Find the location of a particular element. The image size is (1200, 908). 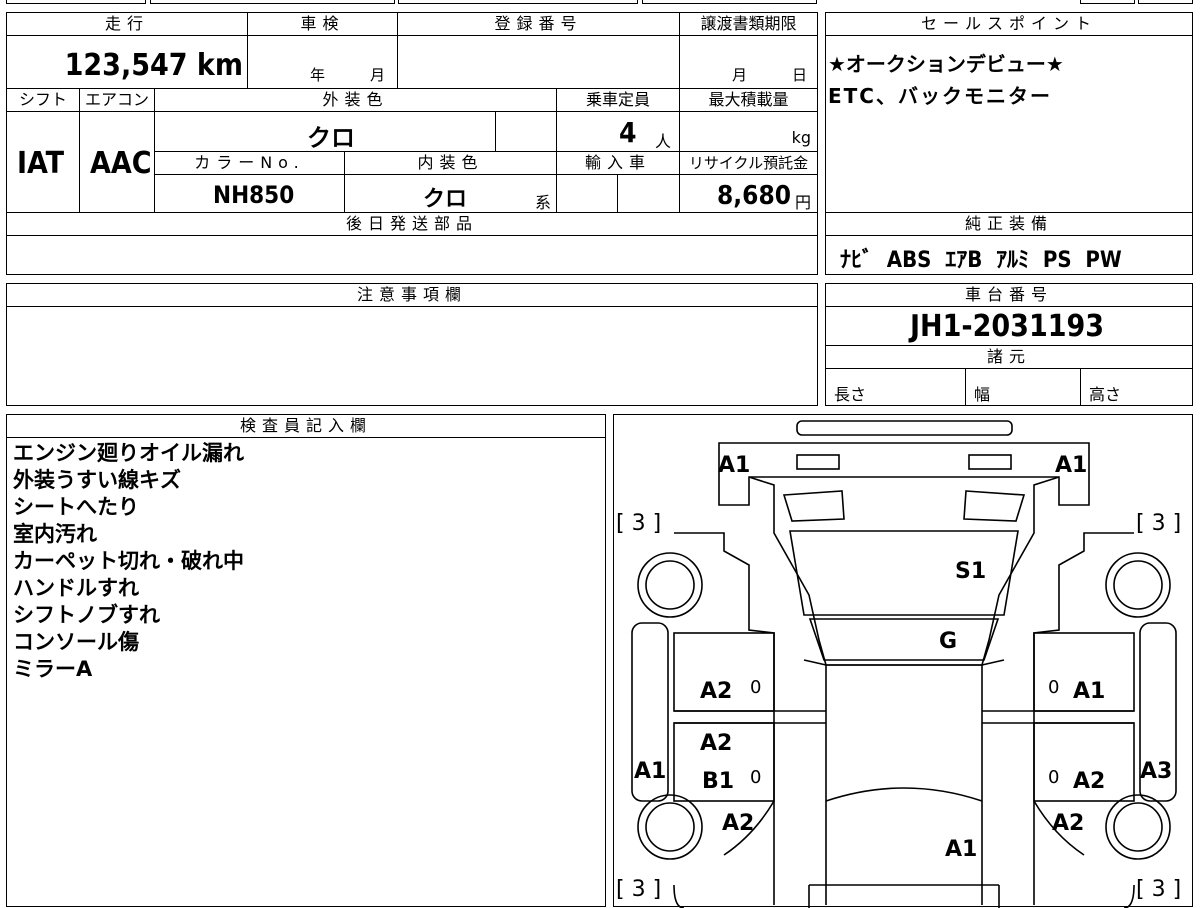

right-rear-door-code: A2 is located at coordinates (1089, 781).